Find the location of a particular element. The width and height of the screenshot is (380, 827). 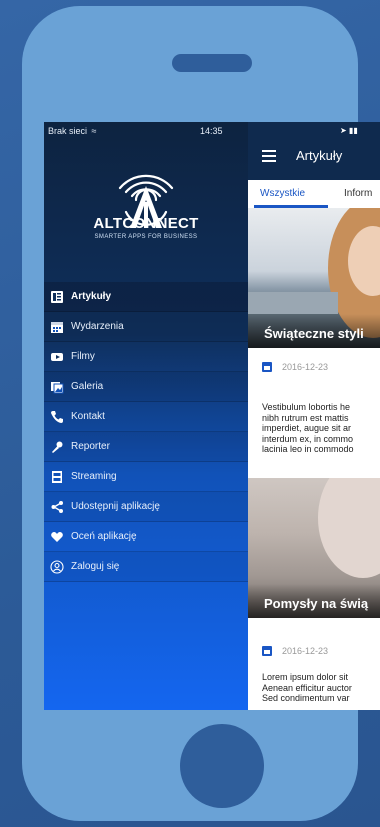

article-title: Świąteczne styli is located at coordinates (314, 333).